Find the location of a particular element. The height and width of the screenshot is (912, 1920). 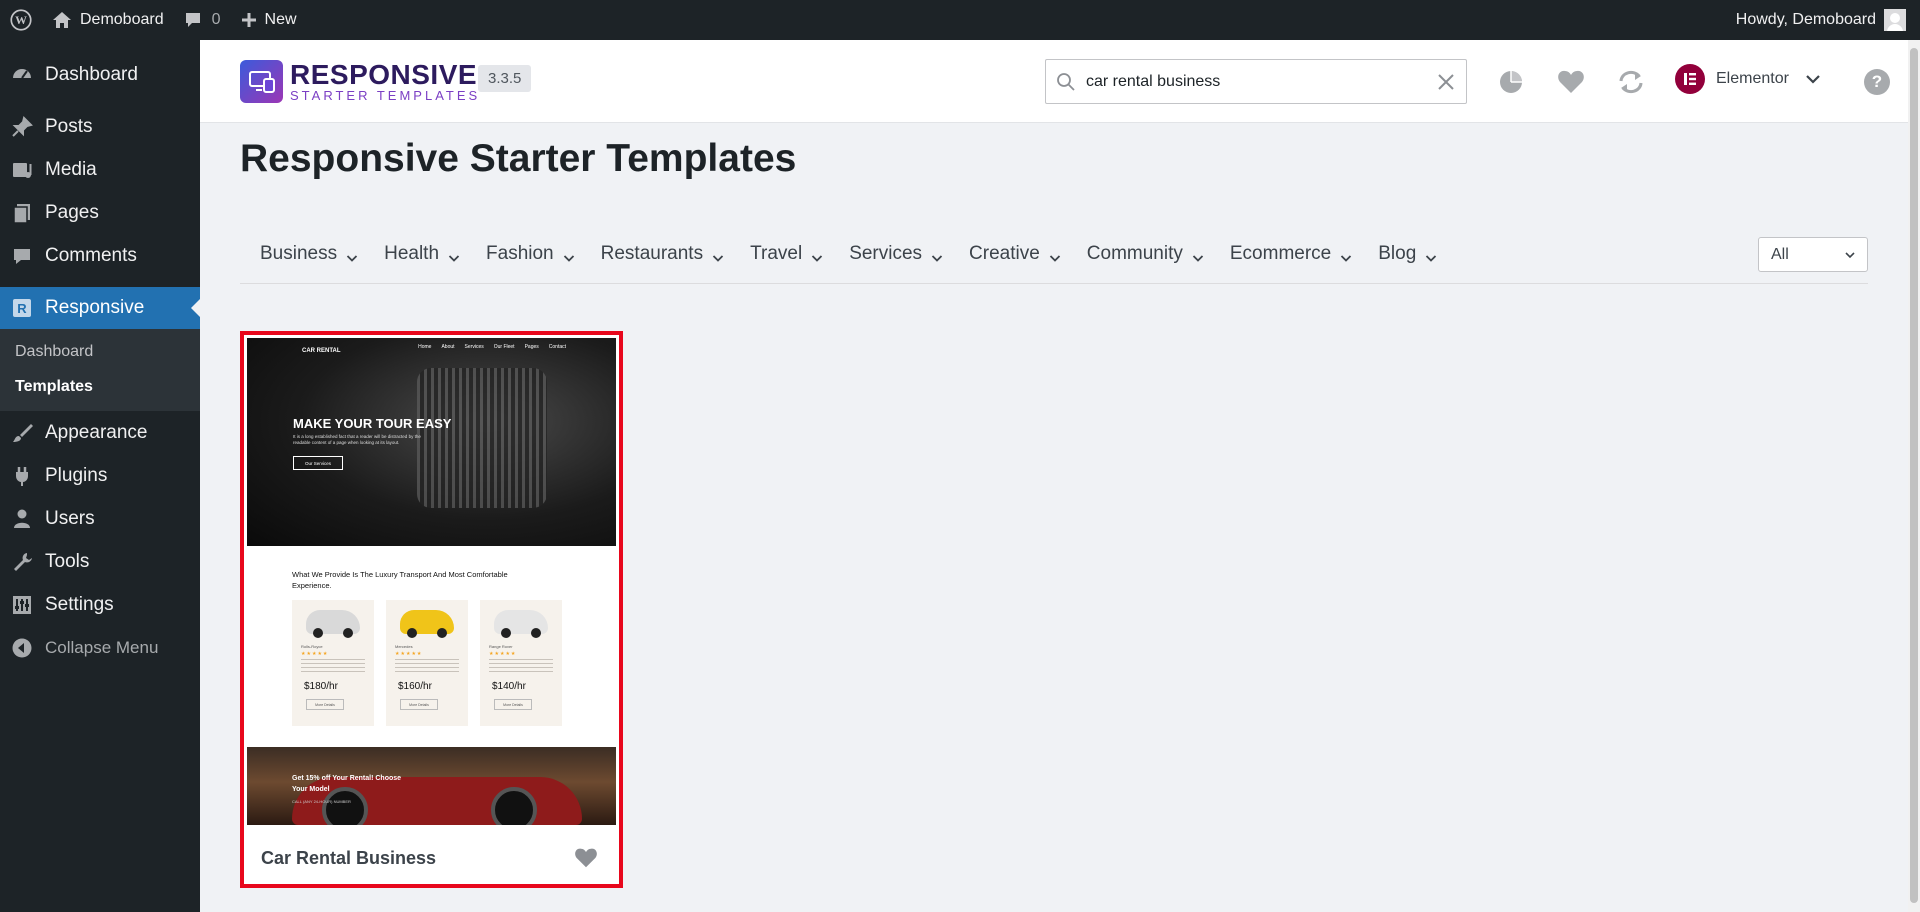

category-blog: Blog is located at coordinates (1407, 254).